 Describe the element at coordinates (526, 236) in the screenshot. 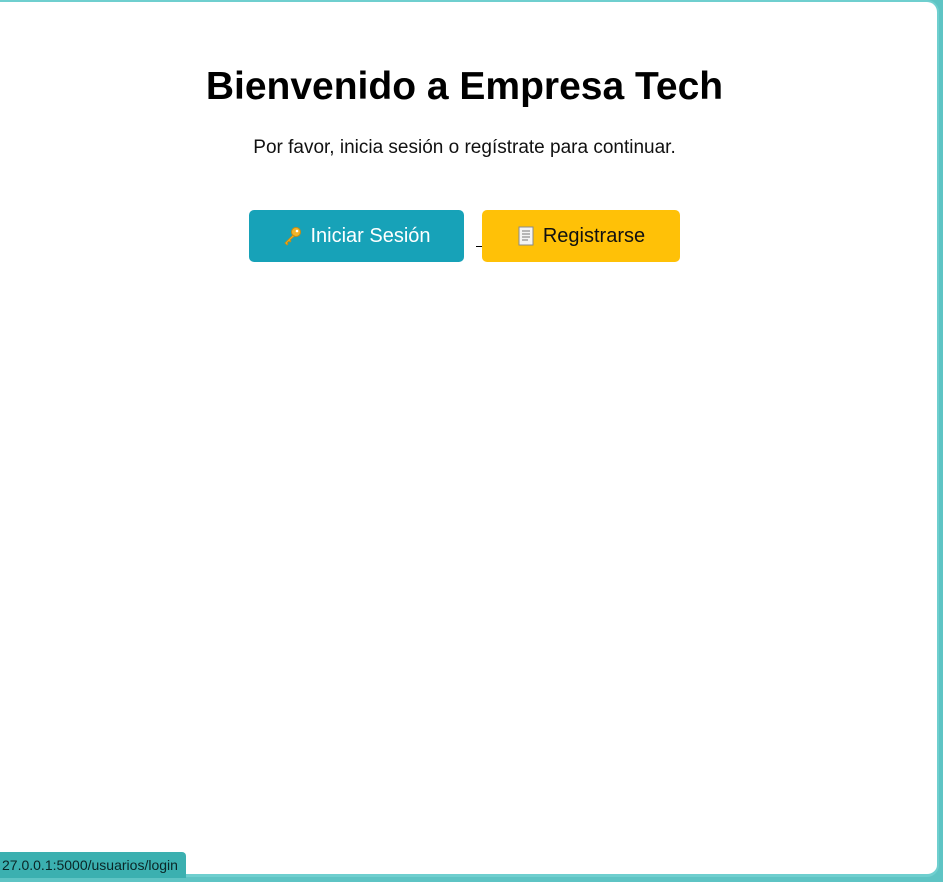

I see `document-icon` at that location.